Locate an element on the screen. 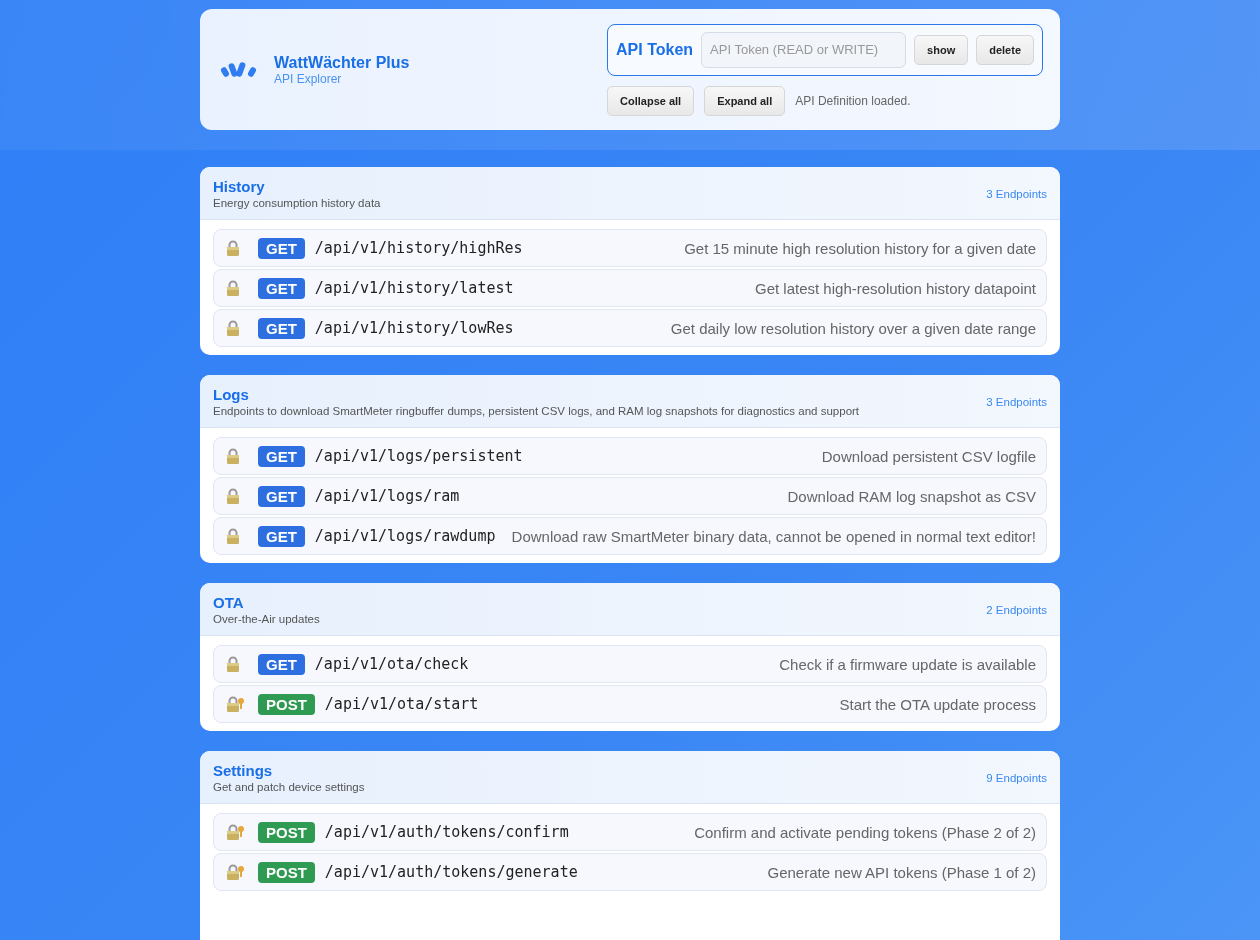  endpoint-summary: Download raw SmartMeter binary data, cannot be opened in normal text editor! is located at coordinates (773, 536).